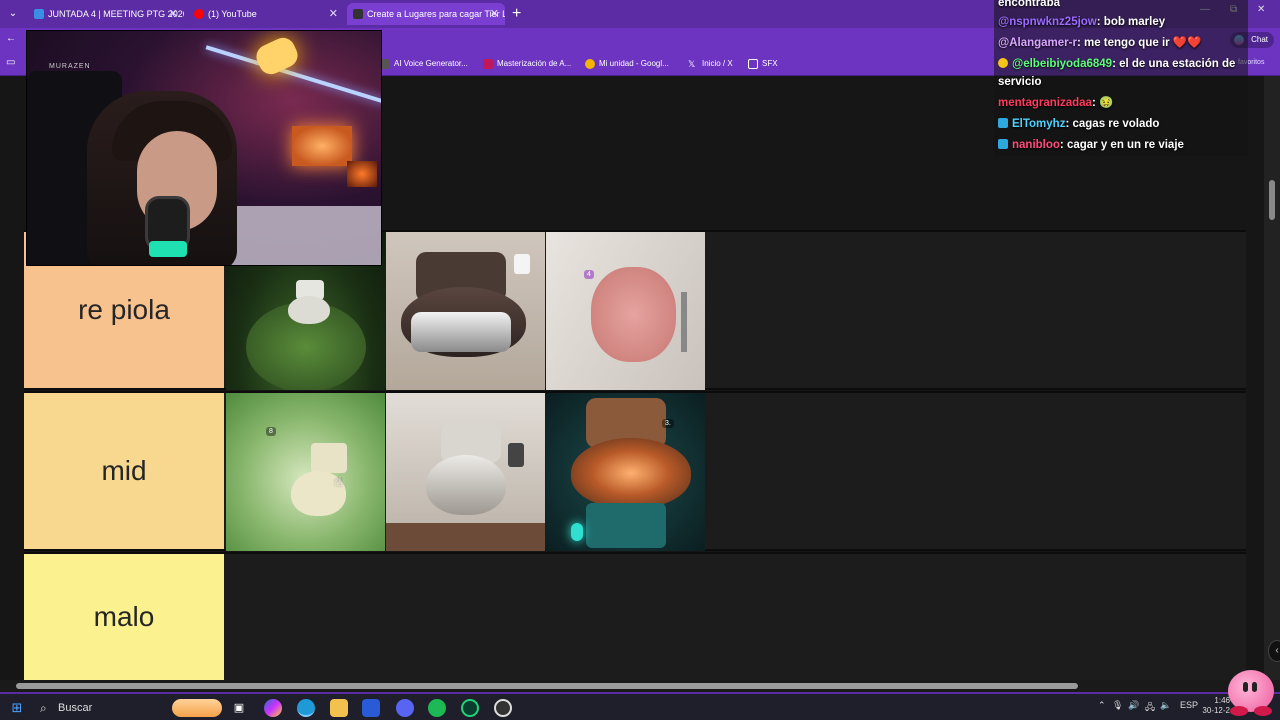 This screenshot has width=1280, height=720. What do you see at coordinates (692, 64) in the screenshot?
I see `x-logo-icon: 𝕏` at bounding box center [692, 64].